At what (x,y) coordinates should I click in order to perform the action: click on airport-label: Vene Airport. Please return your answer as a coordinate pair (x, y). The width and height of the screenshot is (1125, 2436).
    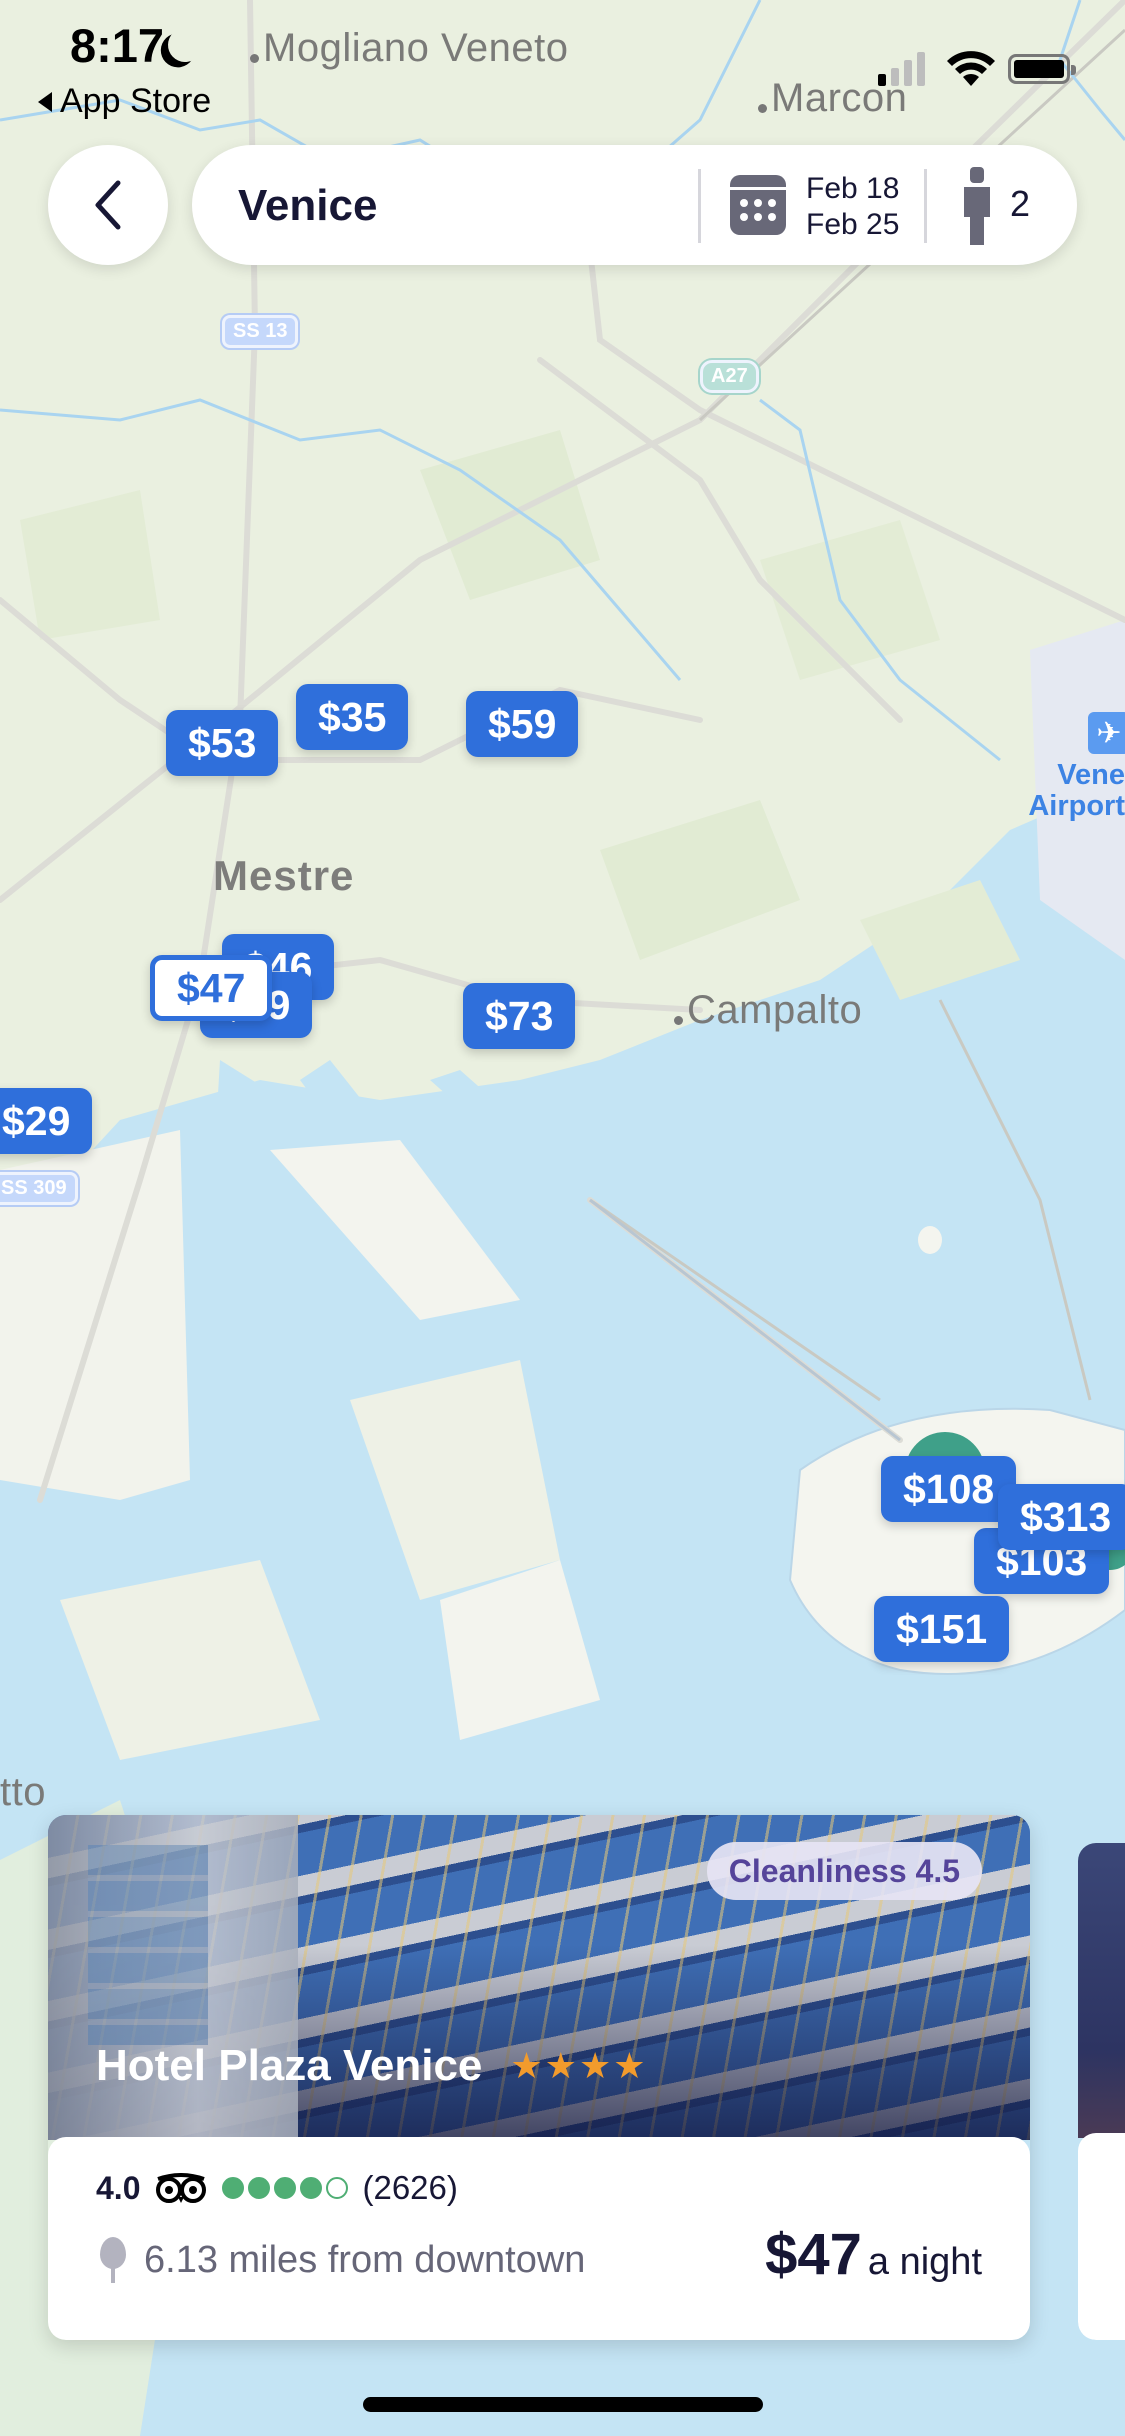
    Looking at the image, I should click on (1067, 791).